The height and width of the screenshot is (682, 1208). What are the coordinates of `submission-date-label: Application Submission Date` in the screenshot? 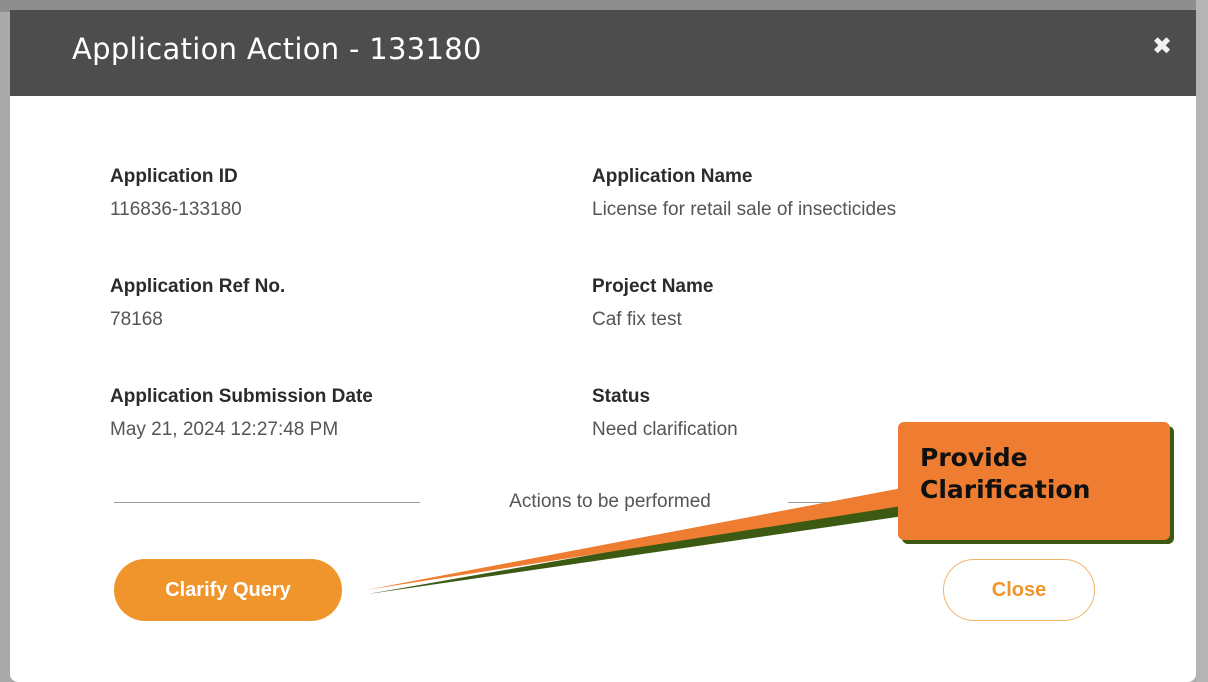 It's located at (241, 396).